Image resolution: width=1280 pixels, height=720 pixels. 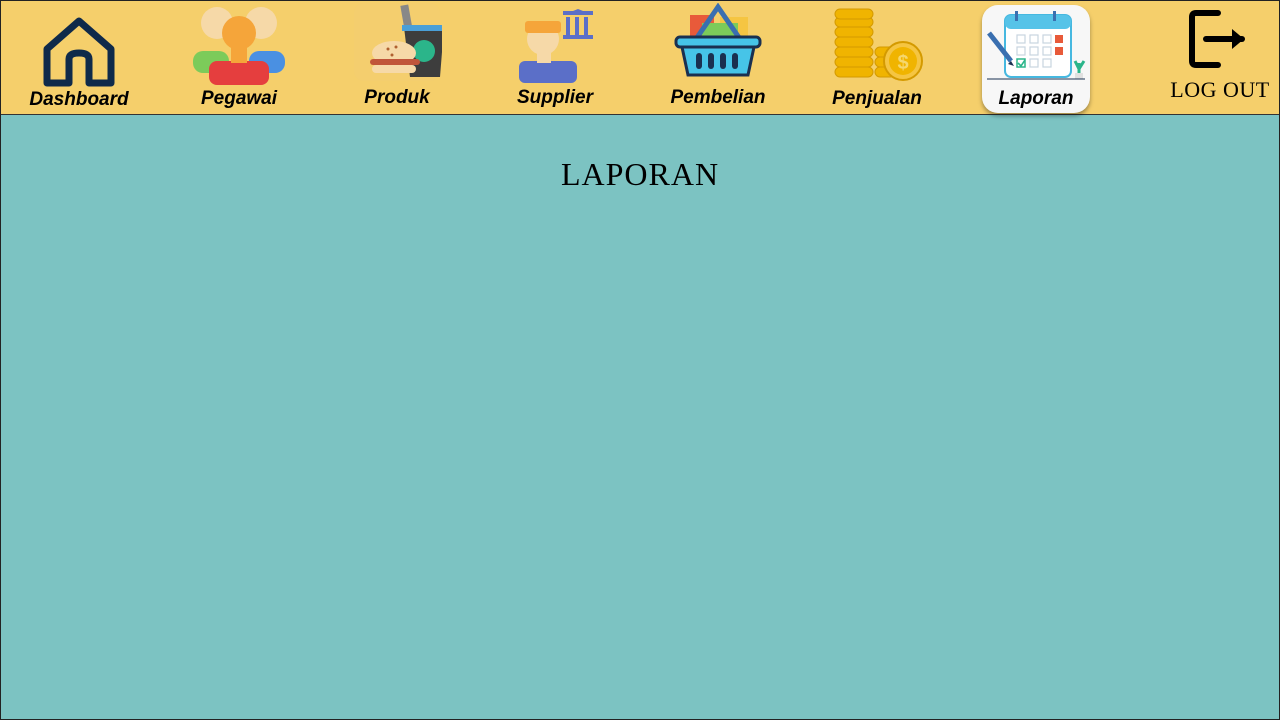 I want to click on nav-item-dashboard: Dashboard, so click(x=79, y=57).